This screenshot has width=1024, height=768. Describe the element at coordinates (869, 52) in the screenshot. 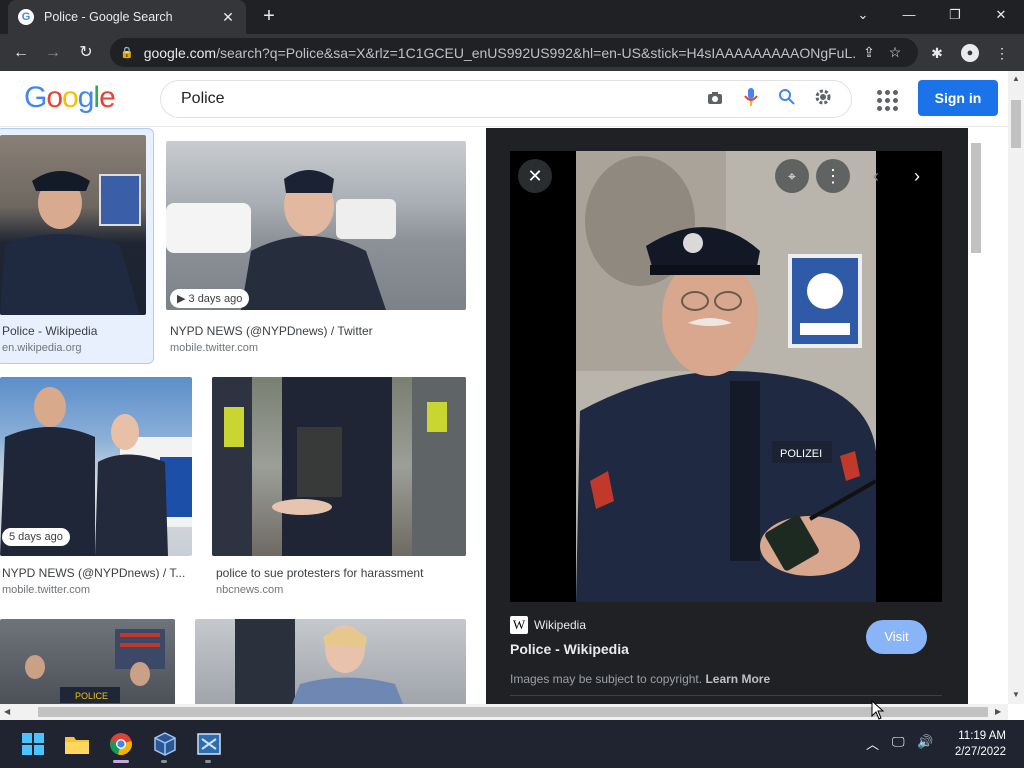

I see `share-icon: ⇪` at that location.